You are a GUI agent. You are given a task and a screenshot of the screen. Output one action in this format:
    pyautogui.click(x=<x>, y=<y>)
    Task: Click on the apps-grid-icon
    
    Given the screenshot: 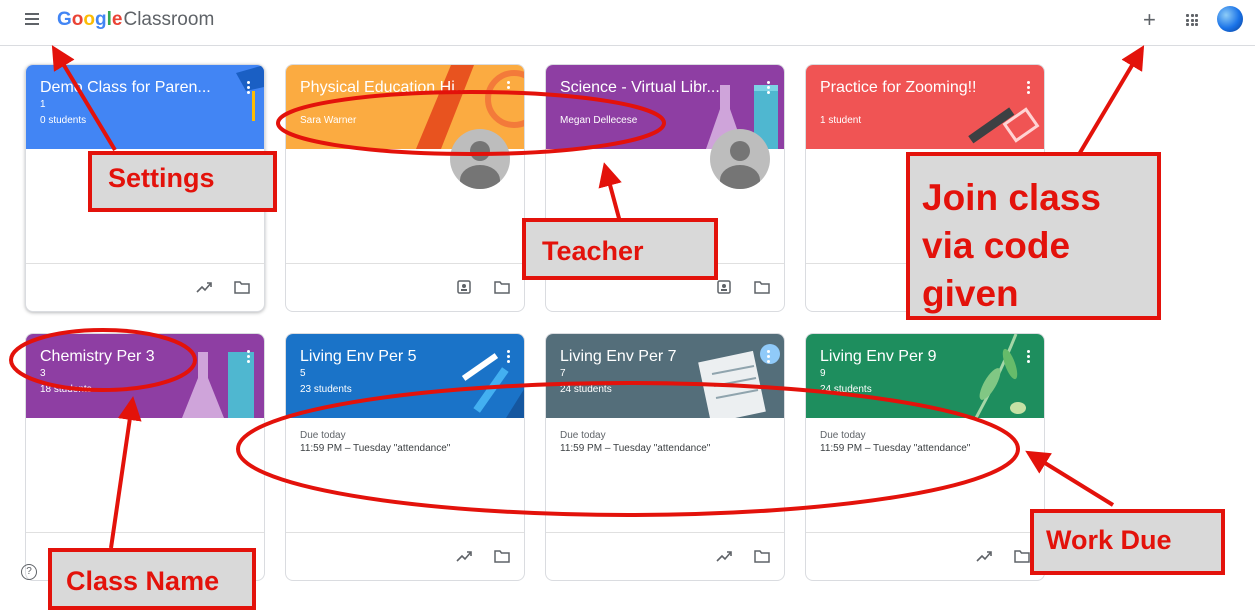 What is the action you would take?
    pyautogui.click(x=1192, y=20)
    